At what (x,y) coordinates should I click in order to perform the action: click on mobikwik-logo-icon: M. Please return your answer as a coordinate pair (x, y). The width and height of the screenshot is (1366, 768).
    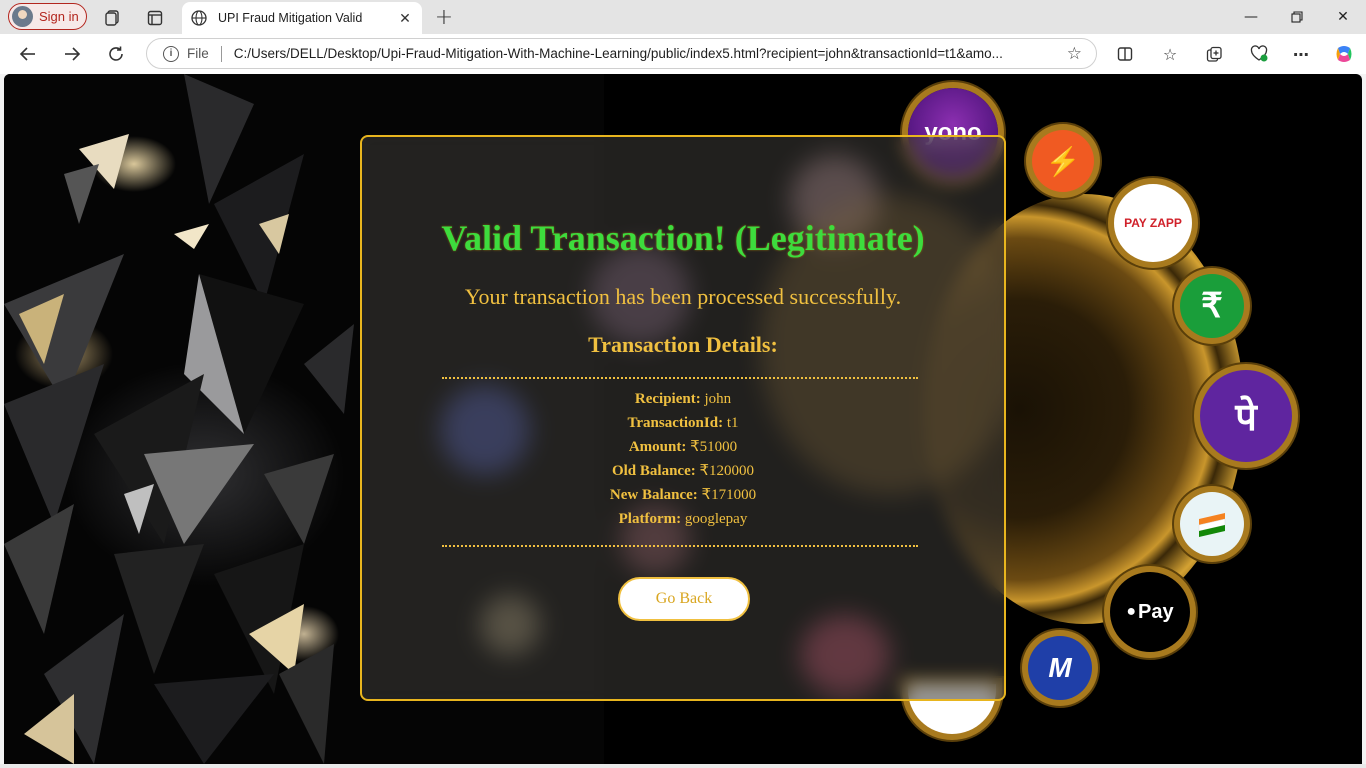
    Looking at the image, I should click on (1060, 668).